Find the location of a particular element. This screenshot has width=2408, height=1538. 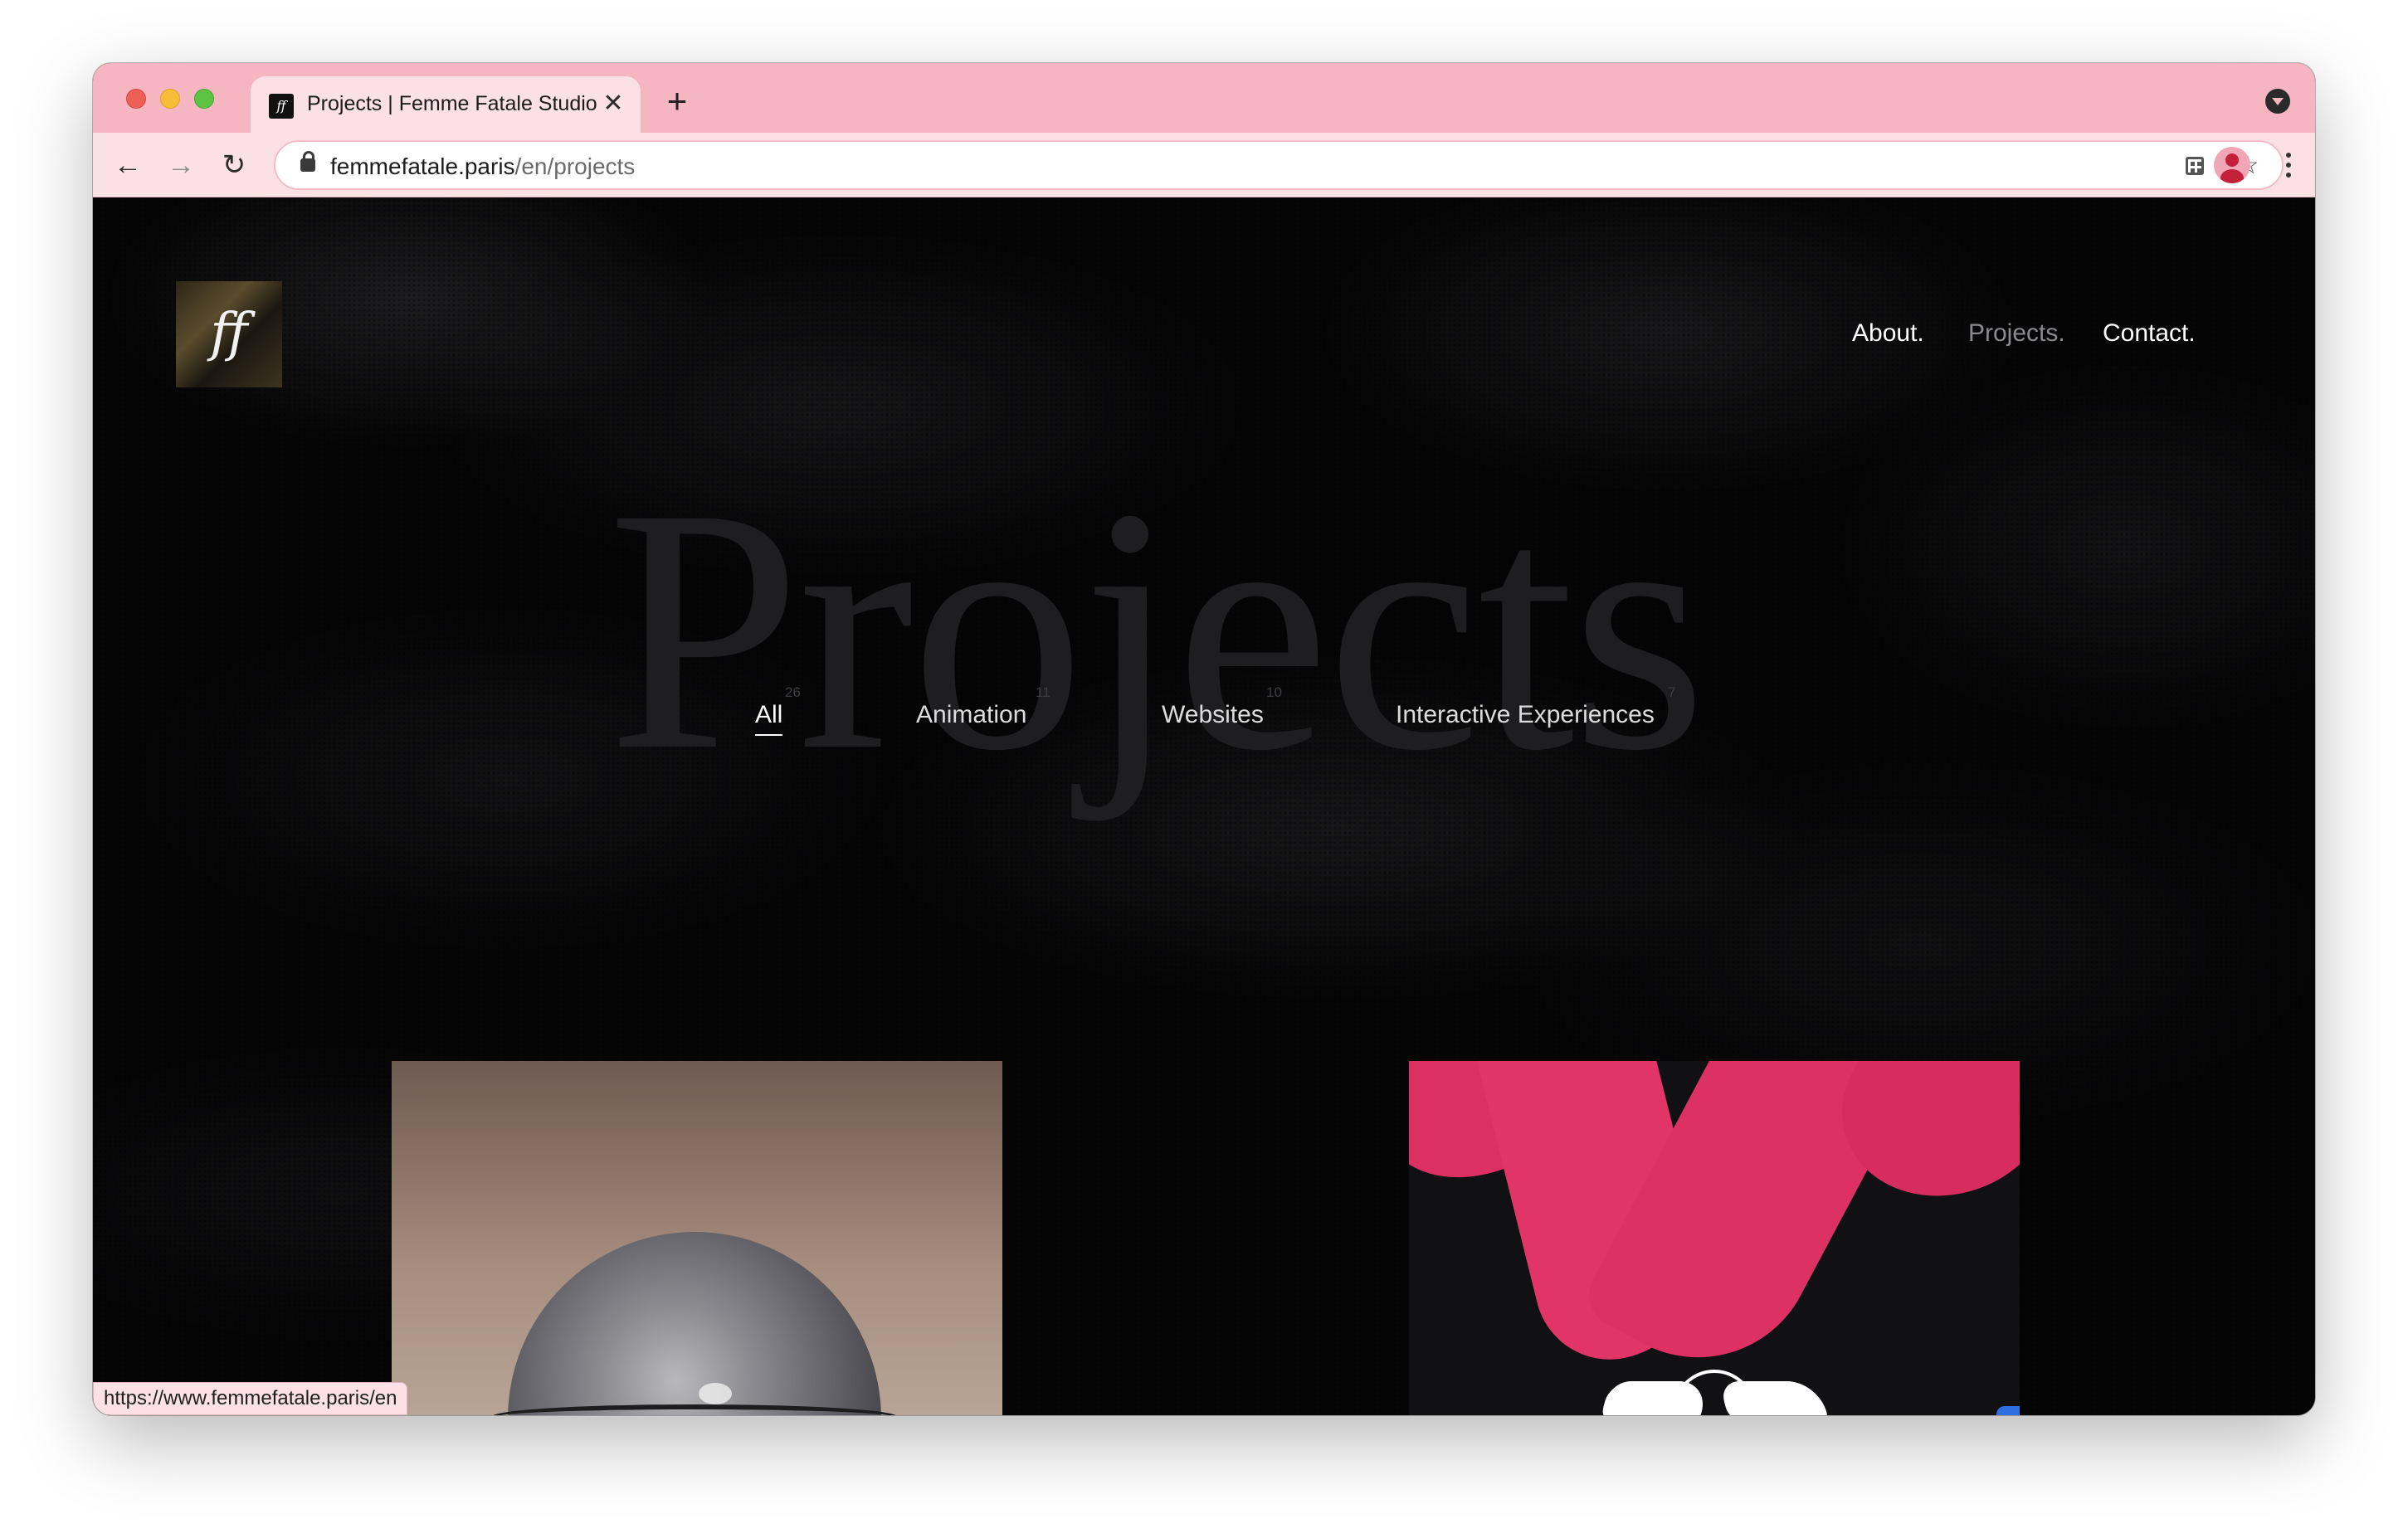

sun-emblem-icon is located at coordinates (1714, 1392).